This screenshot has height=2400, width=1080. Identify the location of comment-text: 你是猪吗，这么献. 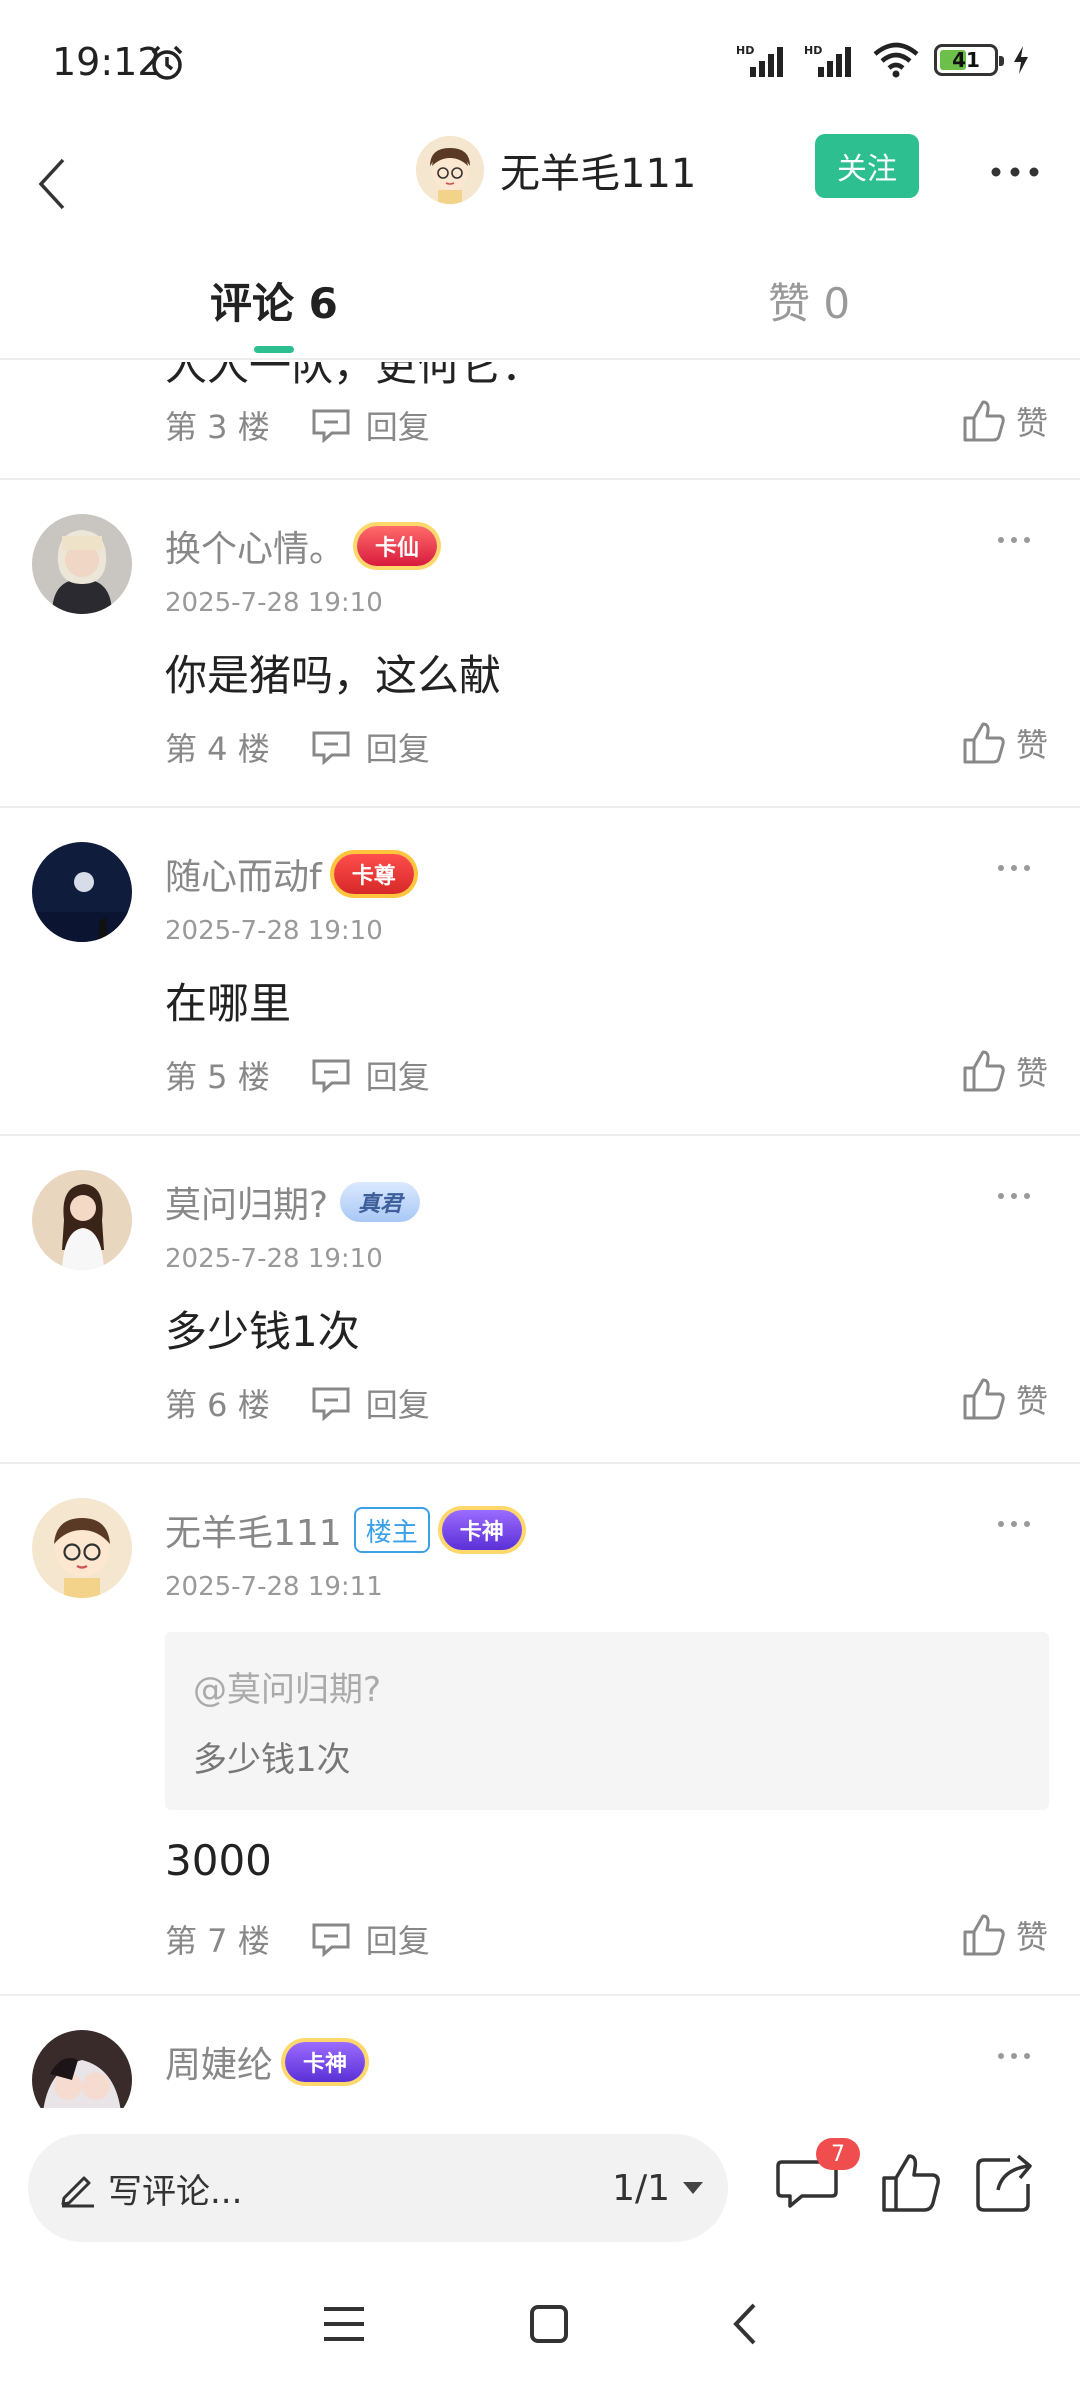
(333, 675).